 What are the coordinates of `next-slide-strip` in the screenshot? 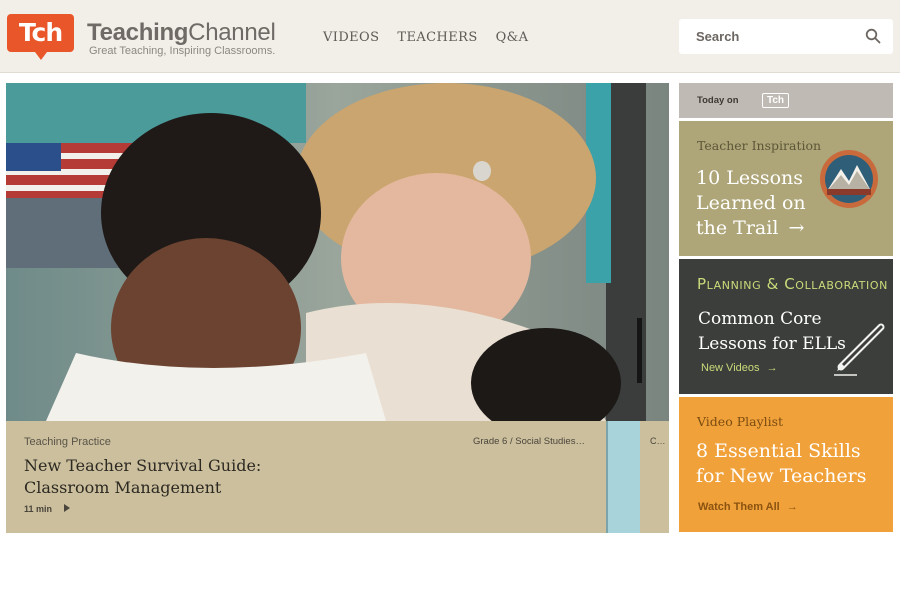 It's located at (623, 477).